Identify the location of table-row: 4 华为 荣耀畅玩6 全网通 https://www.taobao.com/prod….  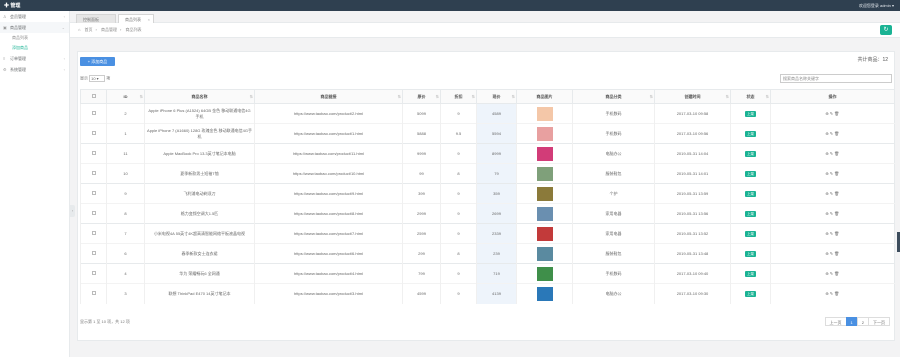
(487, 273).